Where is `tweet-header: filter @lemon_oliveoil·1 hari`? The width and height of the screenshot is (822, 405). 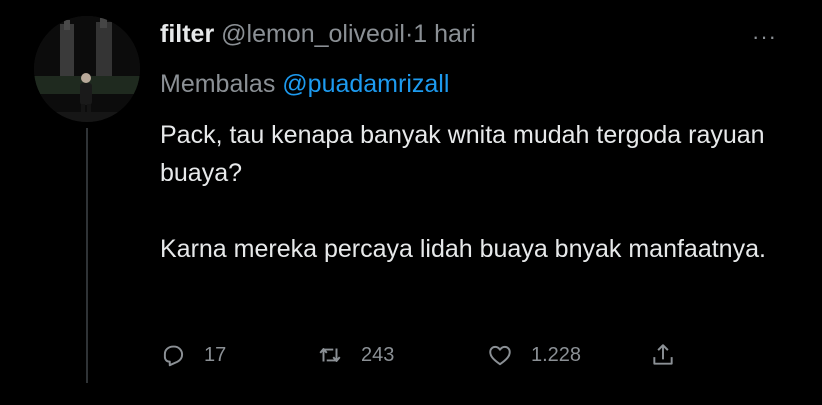
tweet-header: filter @lemon_oliveoil·1 hari is located at coordinates (318, 34).